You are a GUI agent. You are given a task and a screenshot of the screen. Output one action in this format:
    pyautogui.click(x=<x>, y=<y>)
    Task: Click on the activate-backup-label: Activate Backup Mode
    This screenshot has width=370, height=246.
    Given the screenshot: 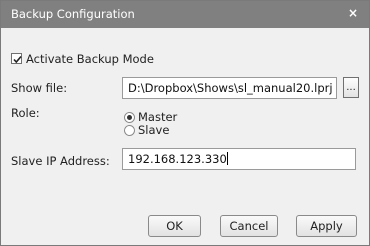 What is the action you would take?
    pyautogui.click(x=90, y=59)
    